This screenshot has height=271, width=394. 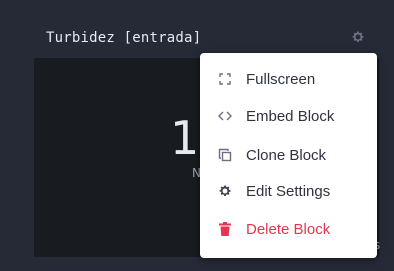 I want to click on menu-item-fullscreen: Fullscreen, so click(x=288, y=79).